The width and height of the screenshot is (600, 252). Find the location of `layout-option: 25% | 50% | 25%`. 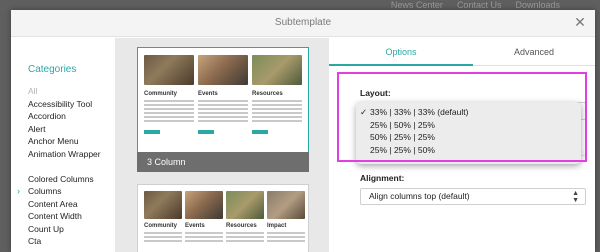

layout-option: 25% | 50% | 25% is located at coordinates (468, 125).